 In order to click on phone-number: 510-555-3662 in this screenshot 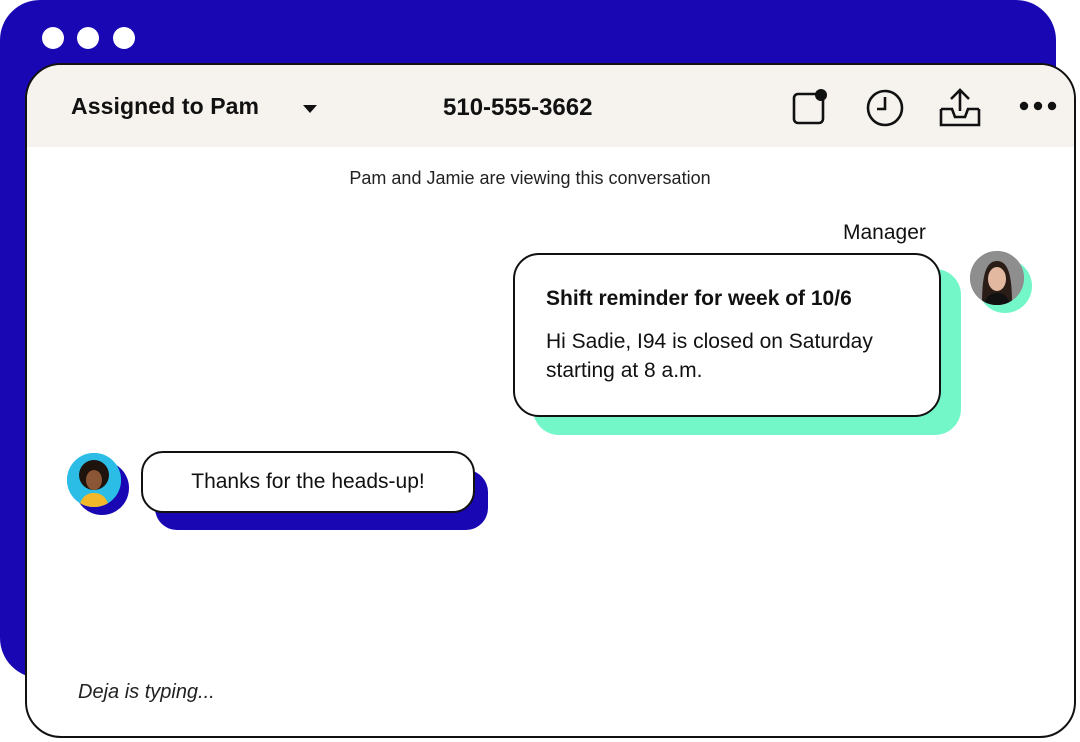, I will do `click(518, 107)`.